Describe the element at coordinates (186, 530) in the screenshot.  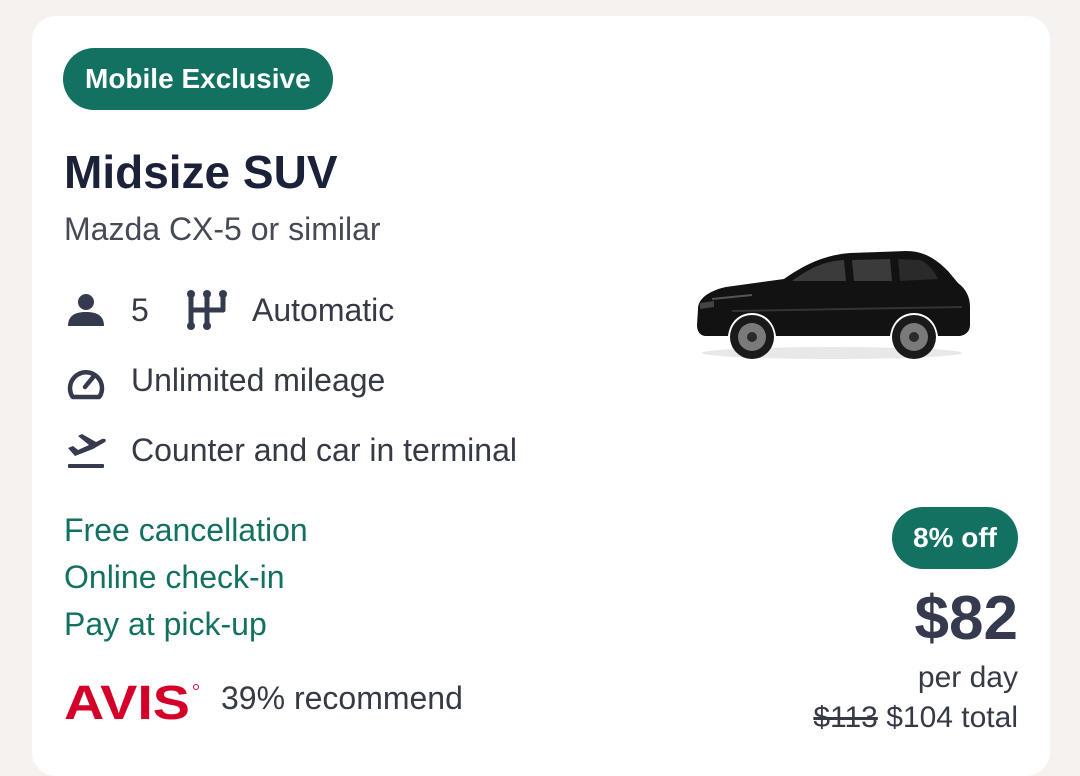
I see `benefit-free-cancellation: Free cancellation` at that location.